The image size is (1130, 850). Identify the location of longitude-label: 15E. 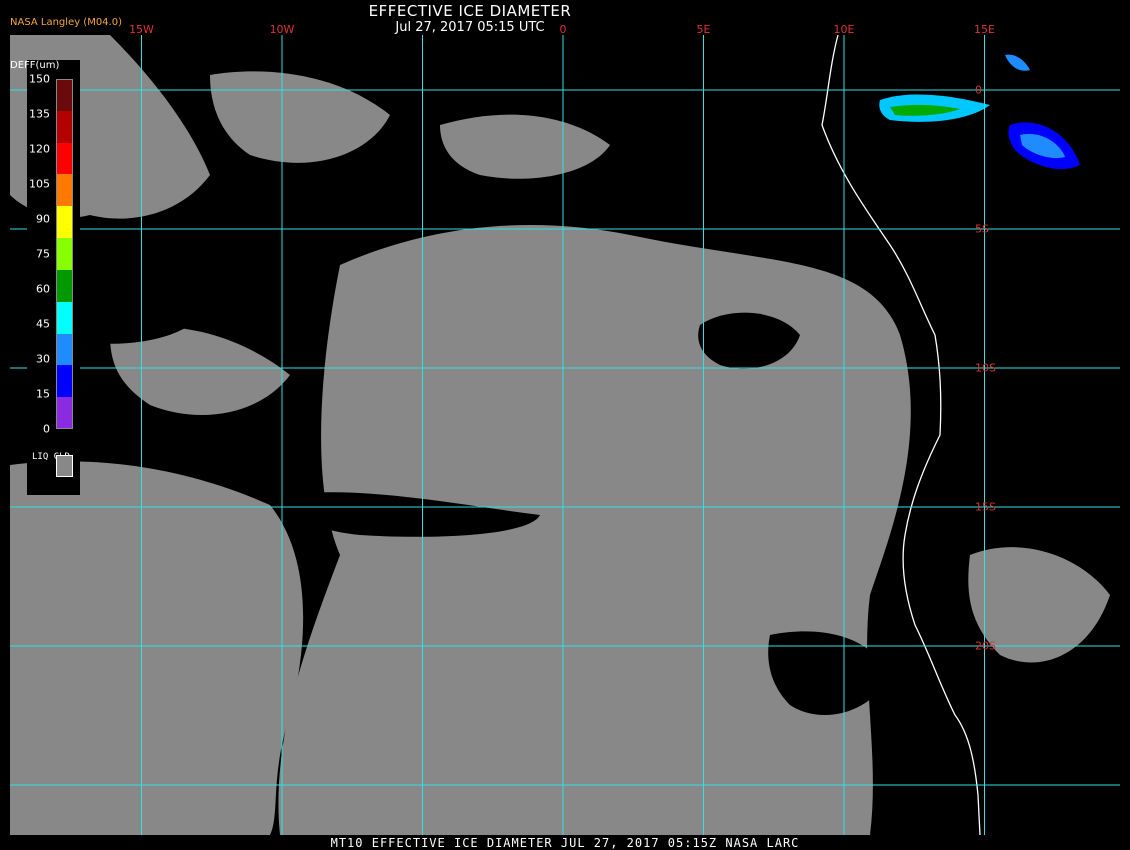
(984, 29).